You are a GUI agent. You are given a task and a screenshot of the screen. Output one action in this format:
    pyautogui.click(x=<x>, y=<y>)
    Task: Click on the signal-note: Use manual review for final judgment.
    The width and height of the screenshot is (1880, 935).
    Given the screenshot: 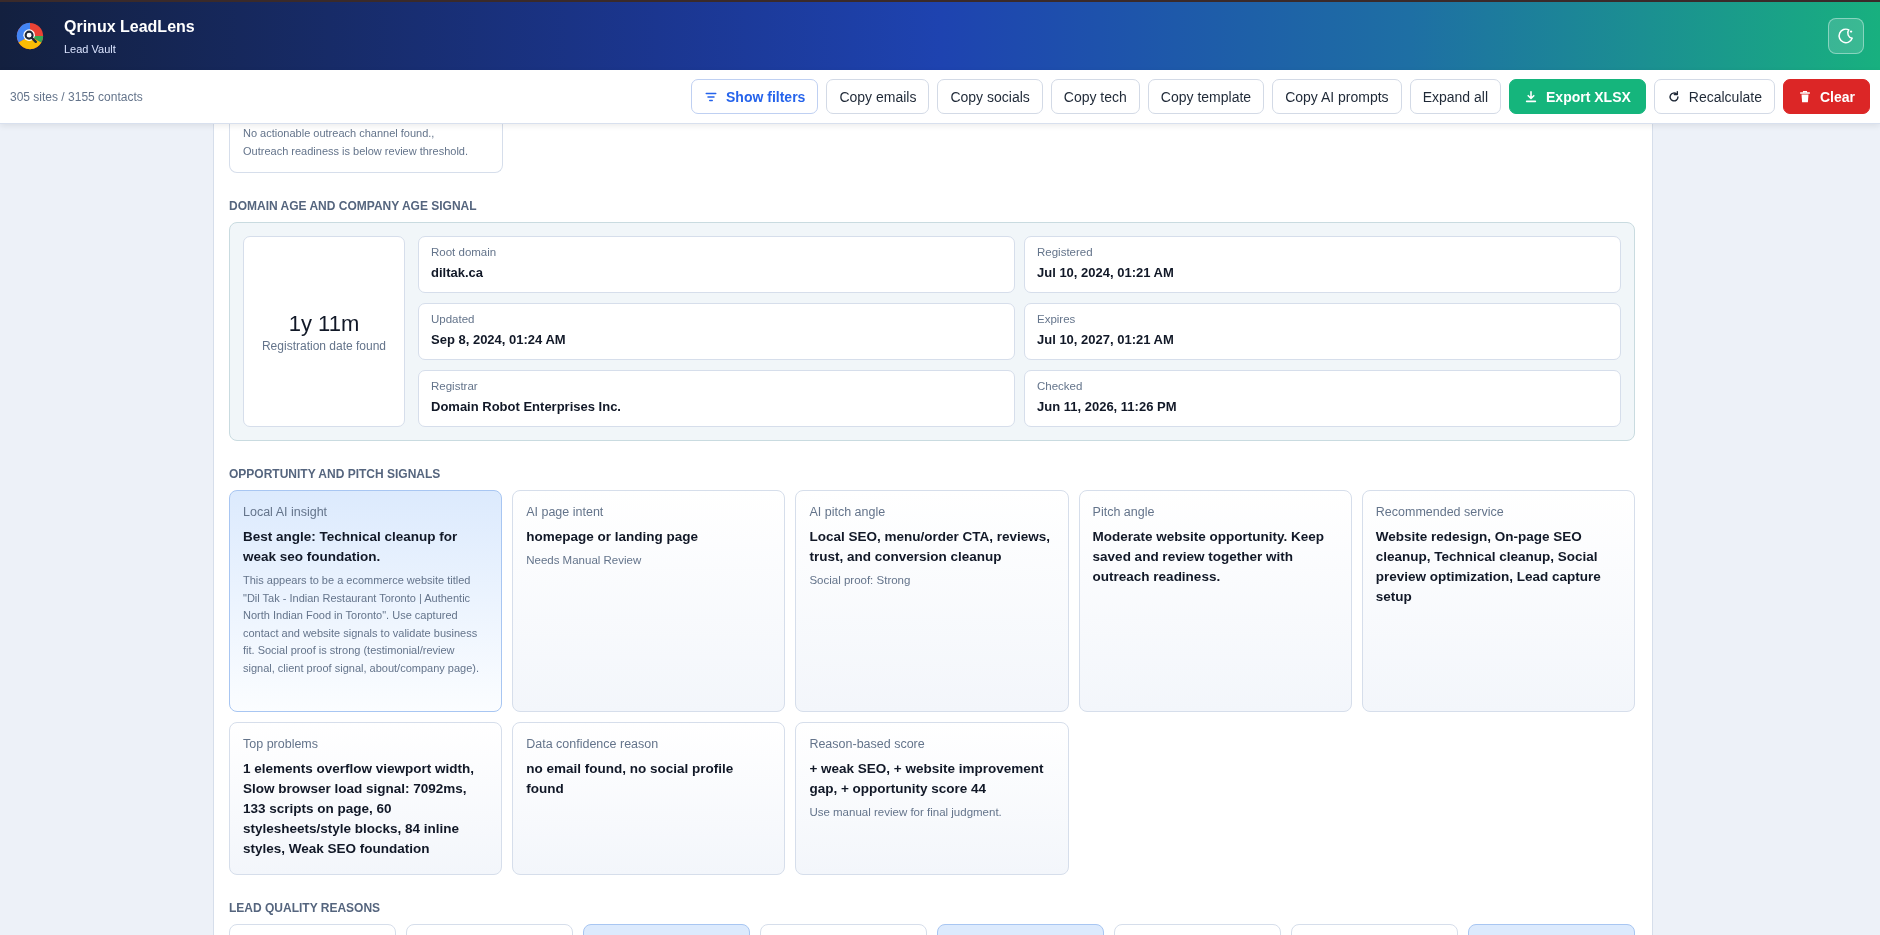 What is the action you would take?
    pyautogui.click(x=906, y=812)
    